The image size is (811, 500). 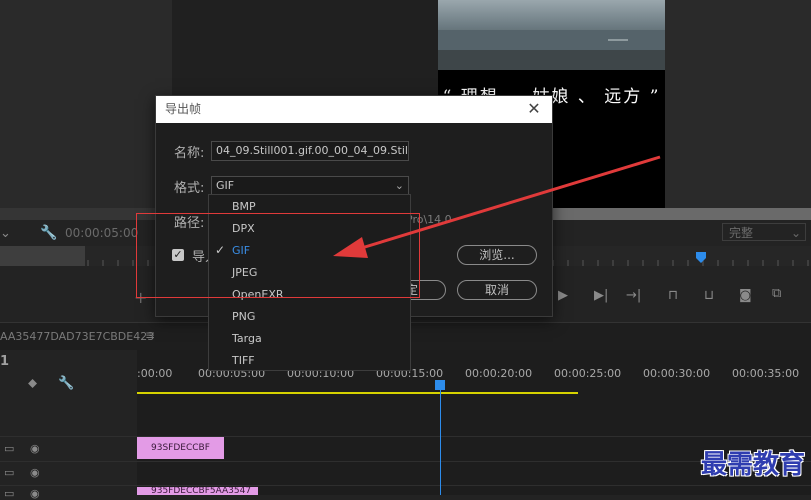 What do you see at coordinates (745, 295) in the screenshot?
I see `camera-icon: ◙` at bounding box center [745, 295].